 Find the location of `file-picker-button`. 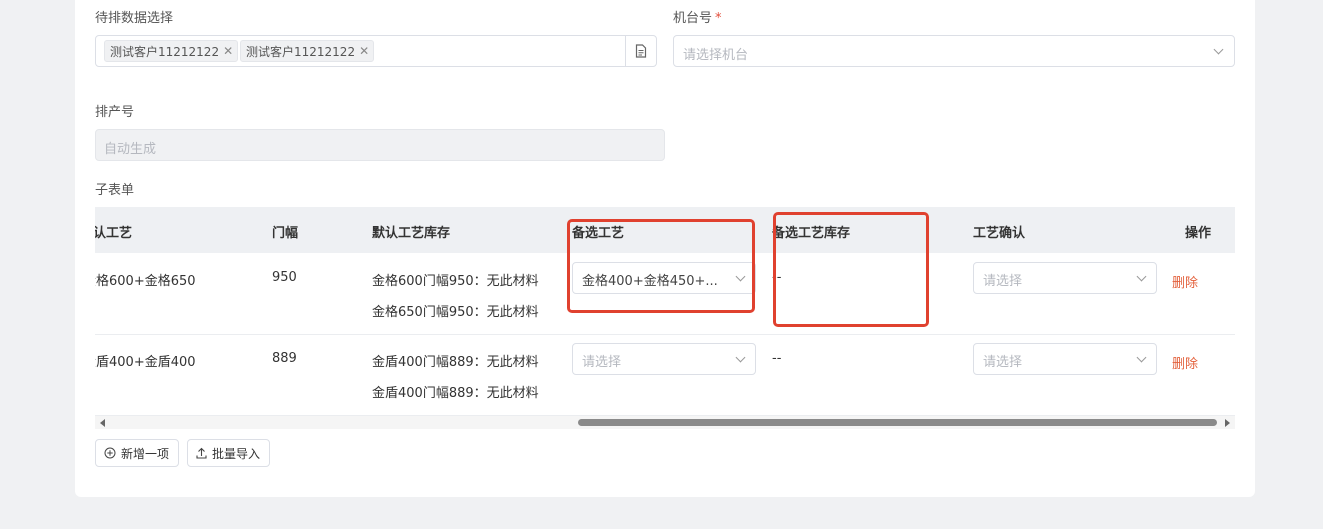

file-picker-button is located at coordinates (640, 51).